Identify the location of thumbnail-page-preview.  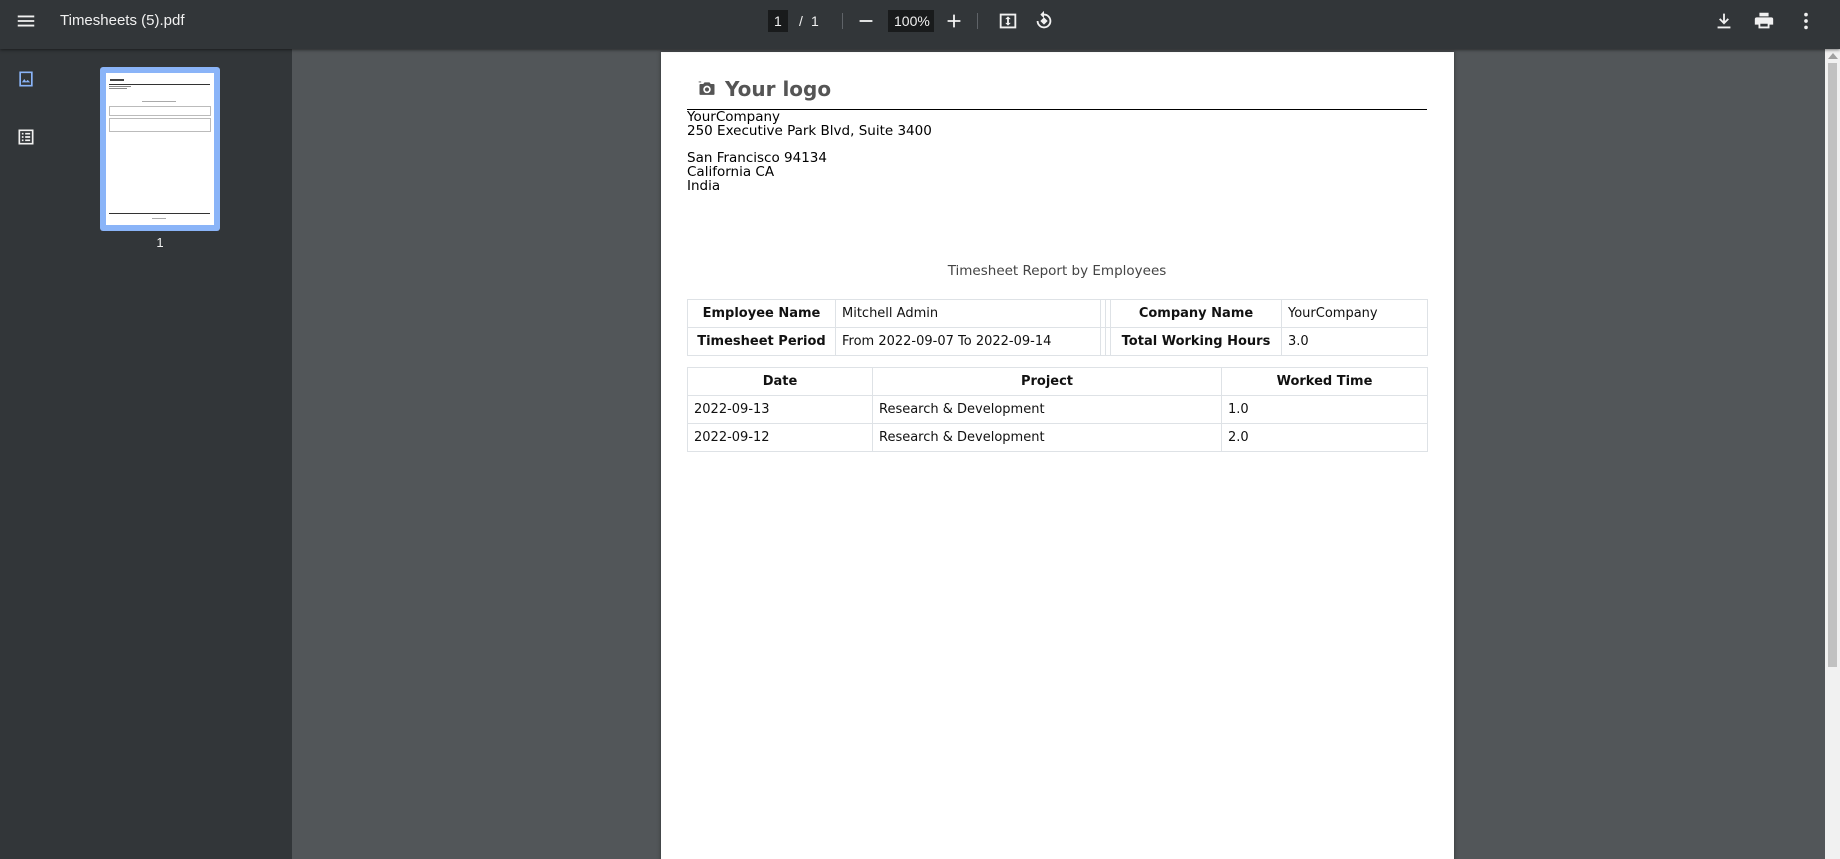
(160, 149).